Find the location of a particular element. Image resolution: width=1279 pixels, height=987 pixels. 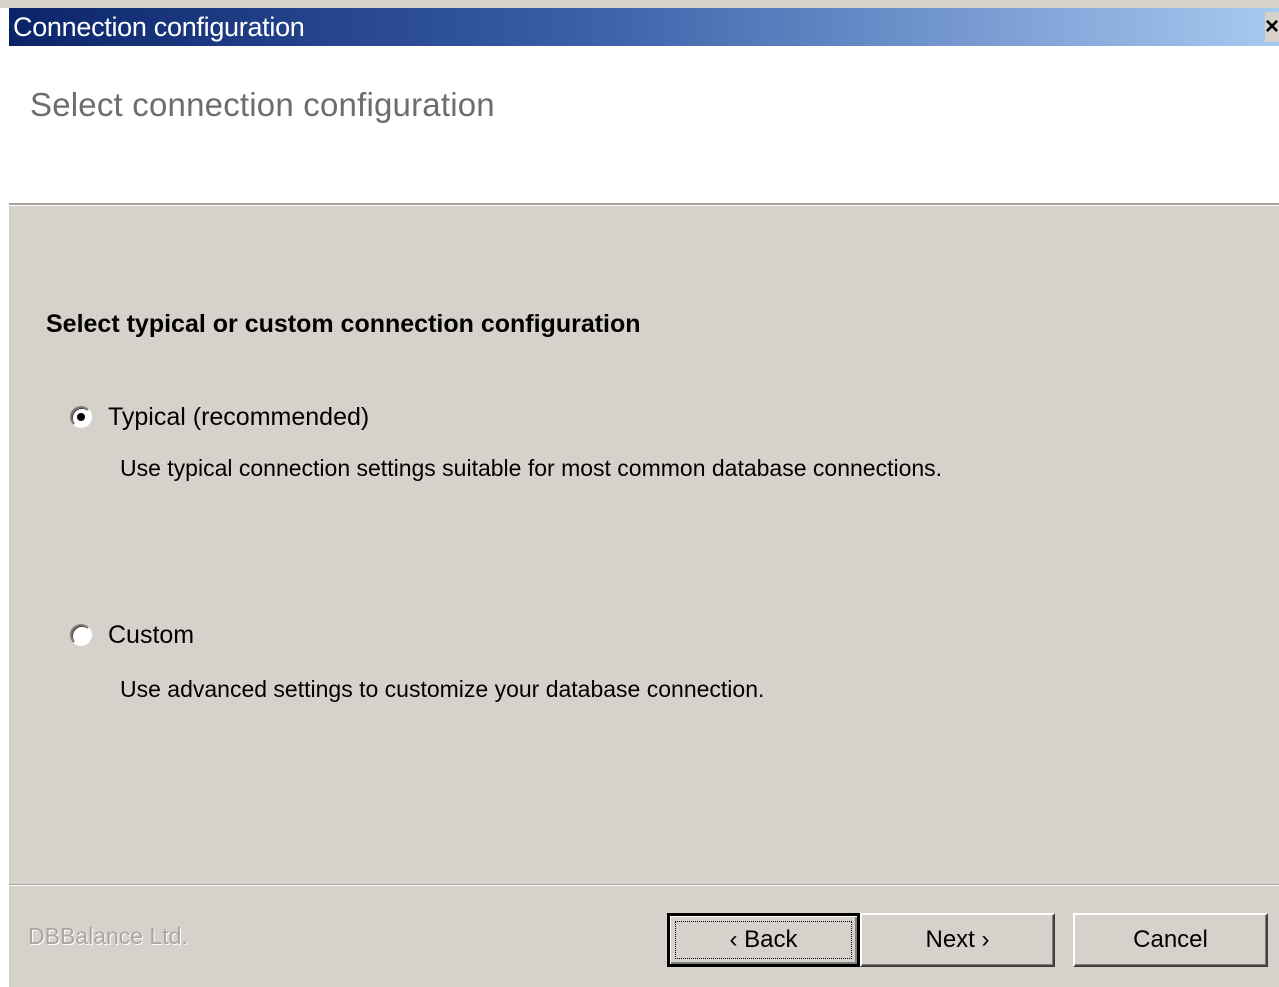

next-button: Next › is located at coordinates (957, 940).